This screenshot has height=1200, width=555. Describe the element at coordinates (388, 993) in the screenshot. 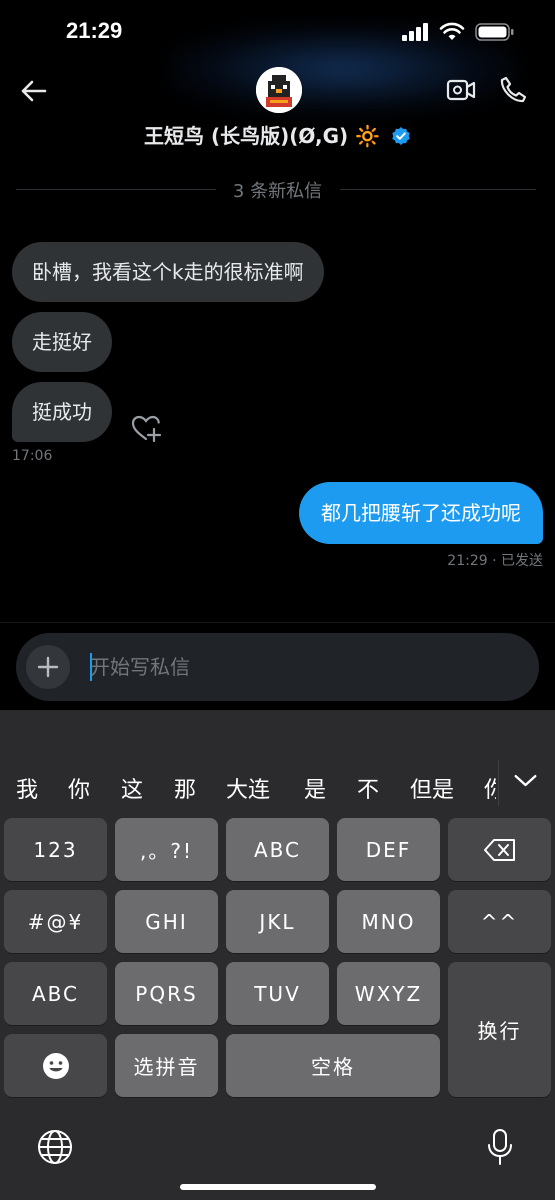

I see `key-wxyz: WXYZ` at that location.